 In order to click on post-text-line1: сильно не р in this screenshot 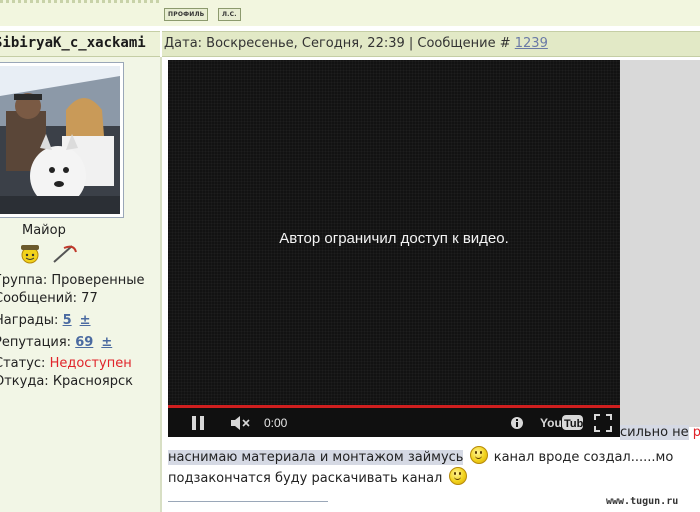, I will do `click(660, 432)`.